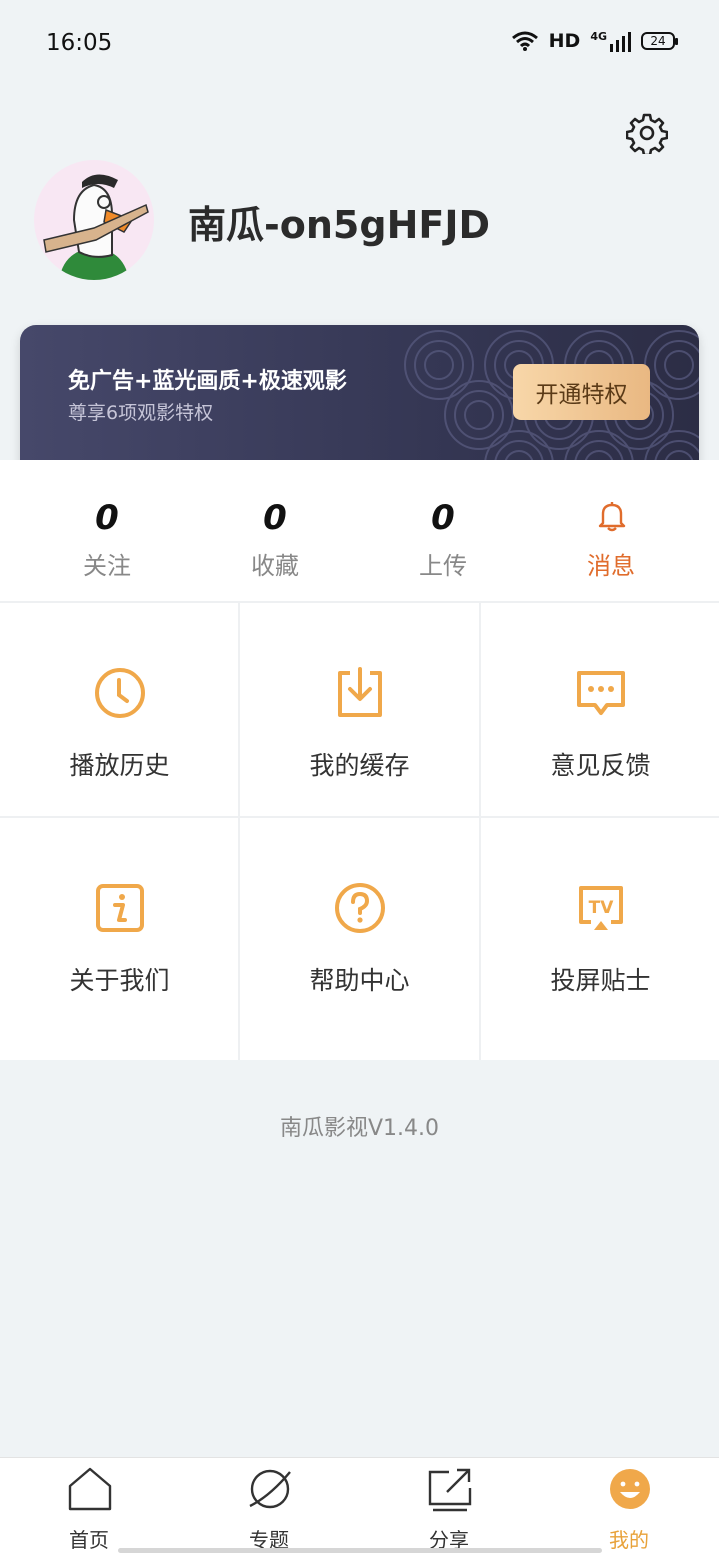 Image resolution: width=719 pixels, height=1556 pixels. What do you see at coordinates (600, 980) in the screenshot?
I see `grid-item-label: 投屏贴士` at bounding box center [600, 980].